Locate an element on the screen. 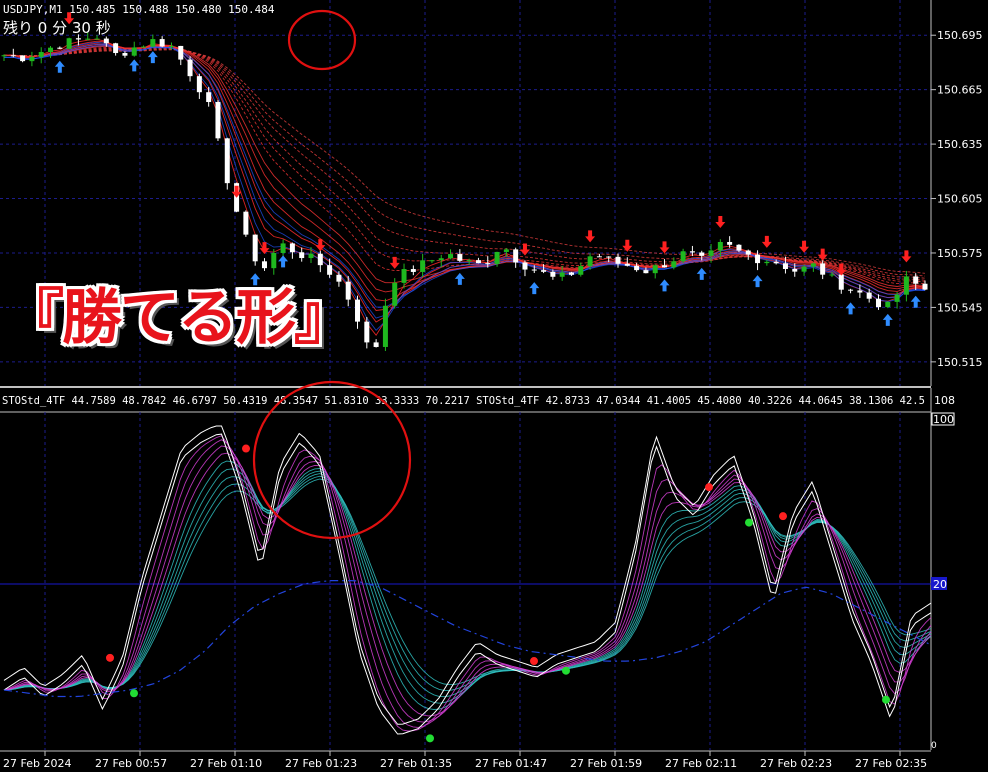  panel-separator is located at coordinates (465, 387).